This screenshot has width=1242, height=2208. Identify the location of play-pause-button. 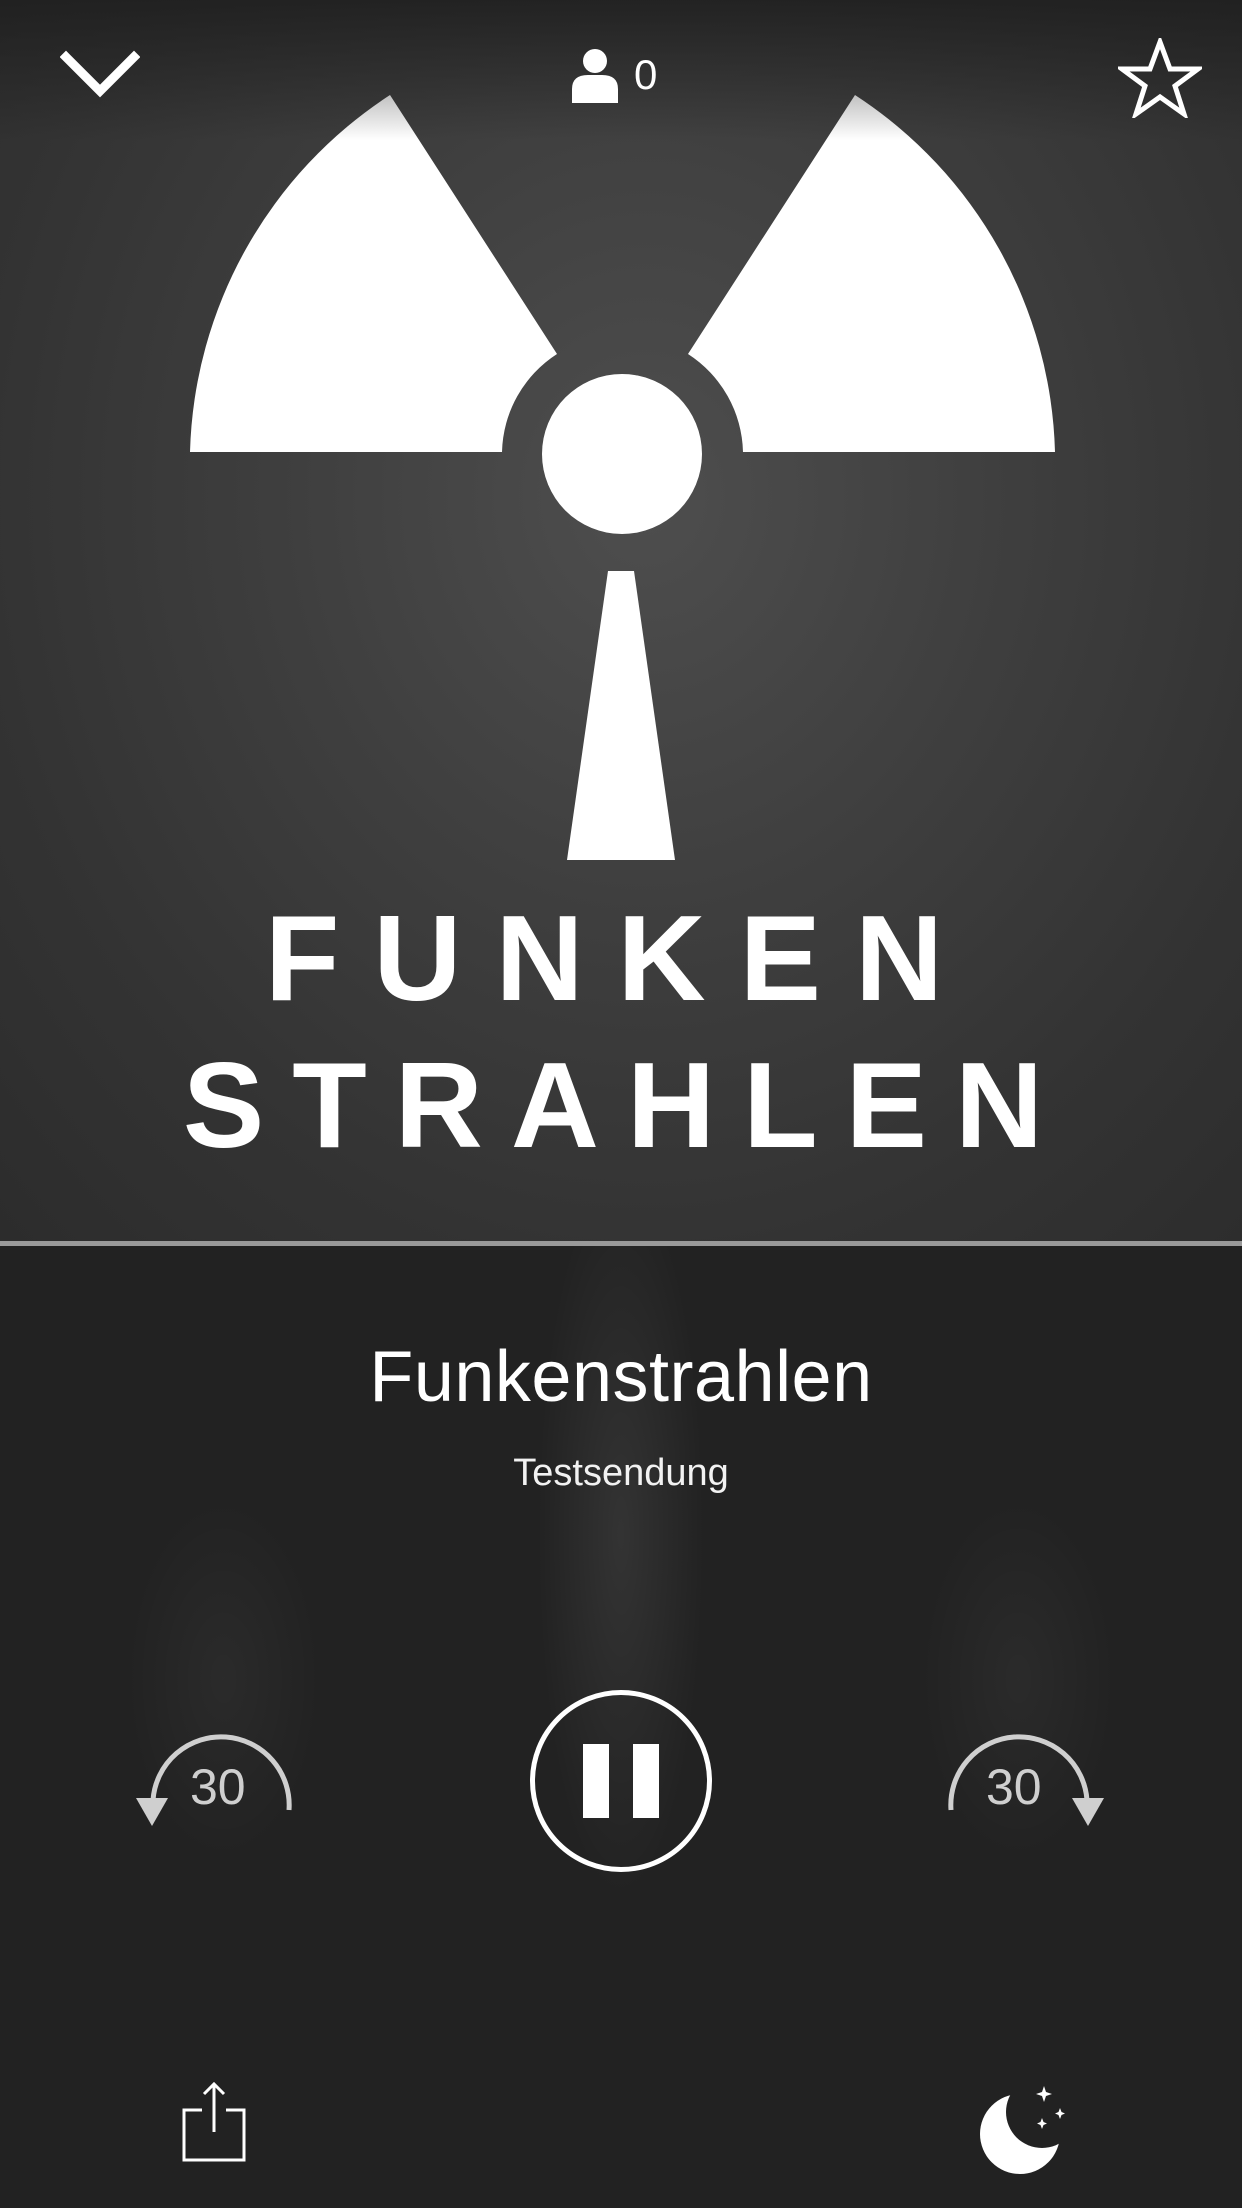
(621, 1781).